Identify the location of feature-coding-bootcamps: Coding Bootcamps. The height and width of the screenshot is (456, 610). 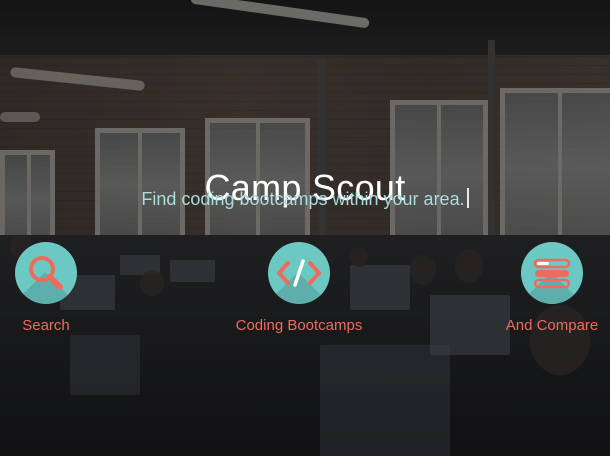
(299, 288).